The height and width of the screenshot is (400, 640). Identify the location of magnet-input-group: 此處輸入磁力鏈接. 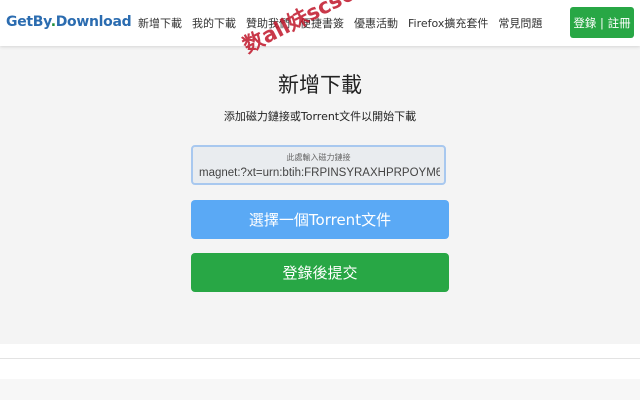
(318, 165).